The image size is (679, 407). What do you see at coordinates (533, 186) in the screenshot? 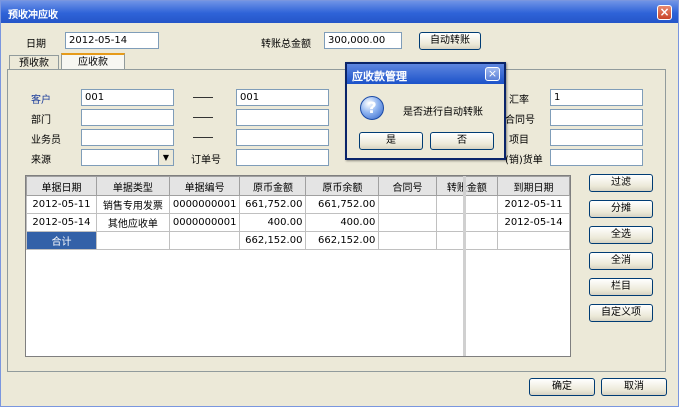
I see `column-header: 到期日期` at bounding box center [533, 186].